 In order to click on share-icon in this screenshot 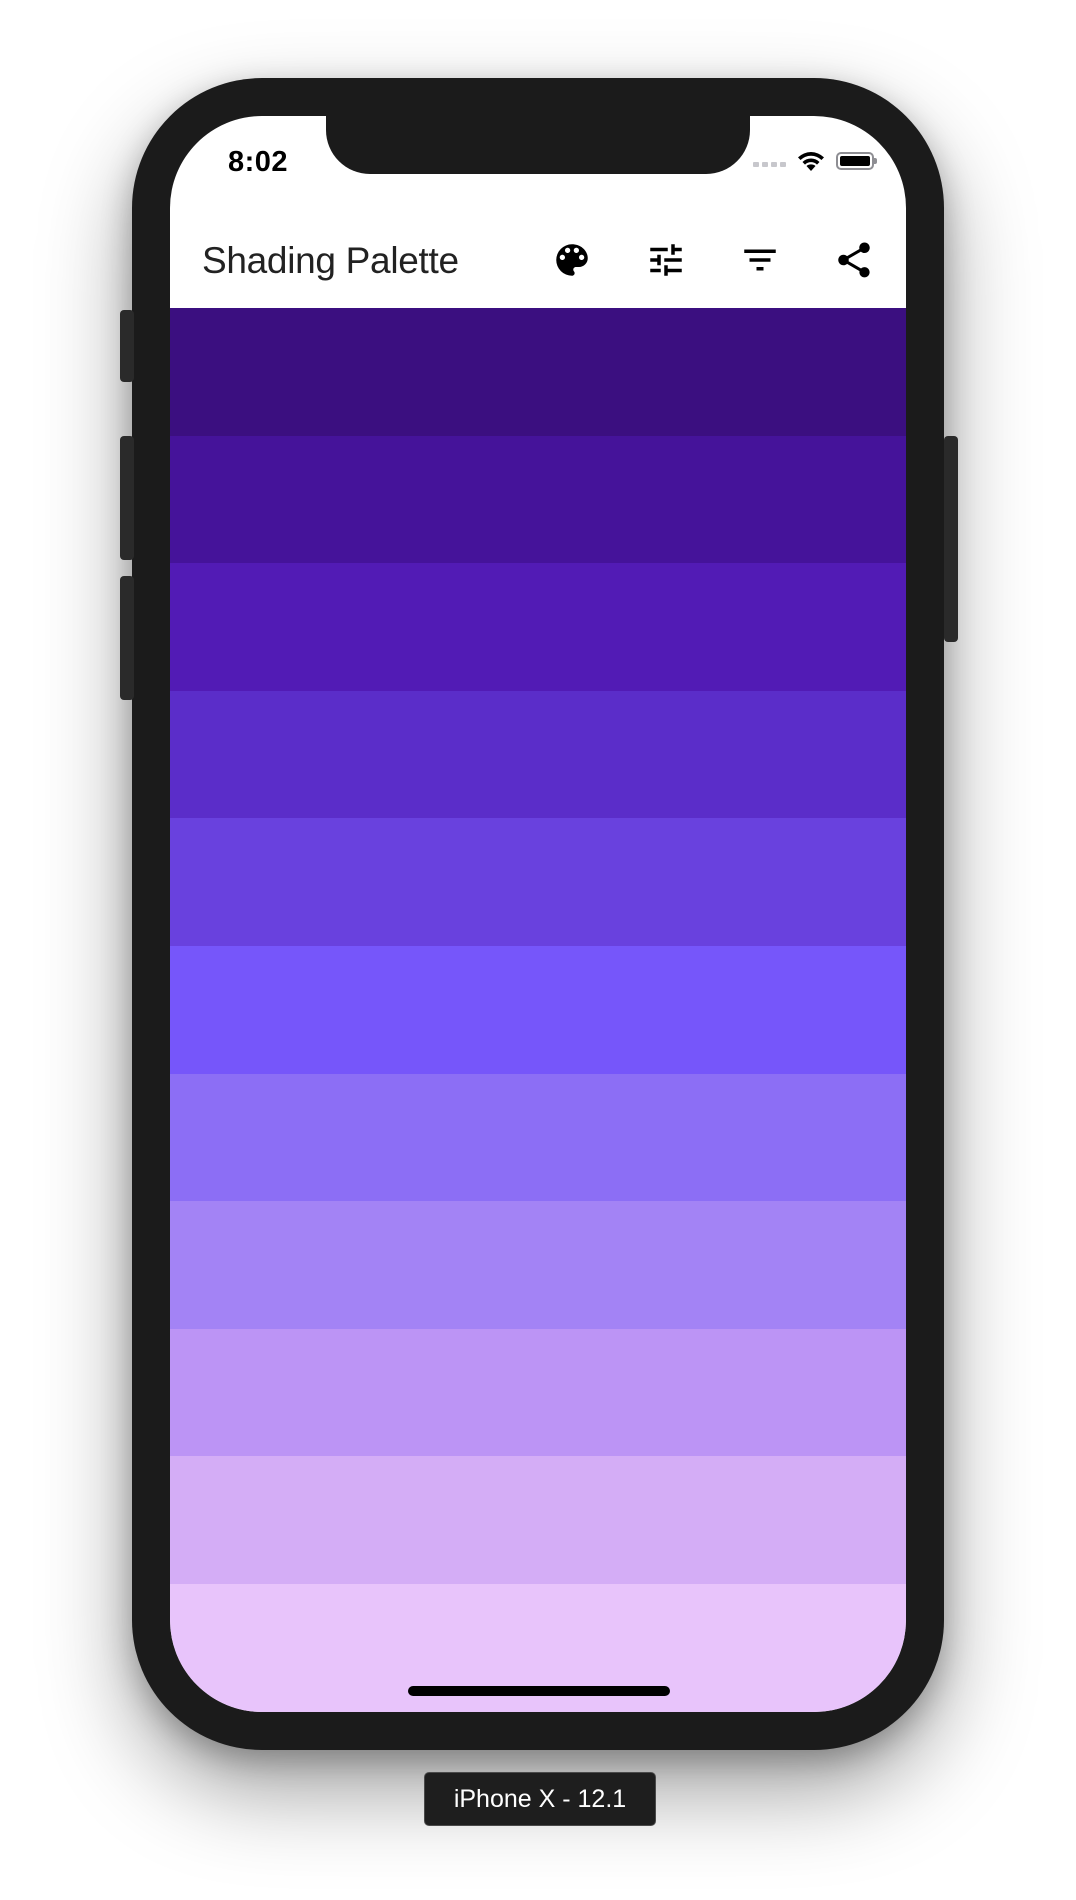, I will do `click(854, 260)`.